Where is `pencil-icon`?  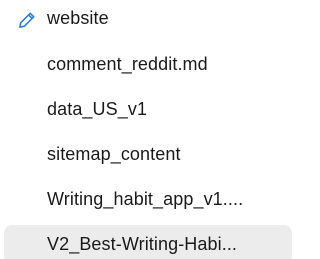 pencil-icon is located at coordinates (27, 20).